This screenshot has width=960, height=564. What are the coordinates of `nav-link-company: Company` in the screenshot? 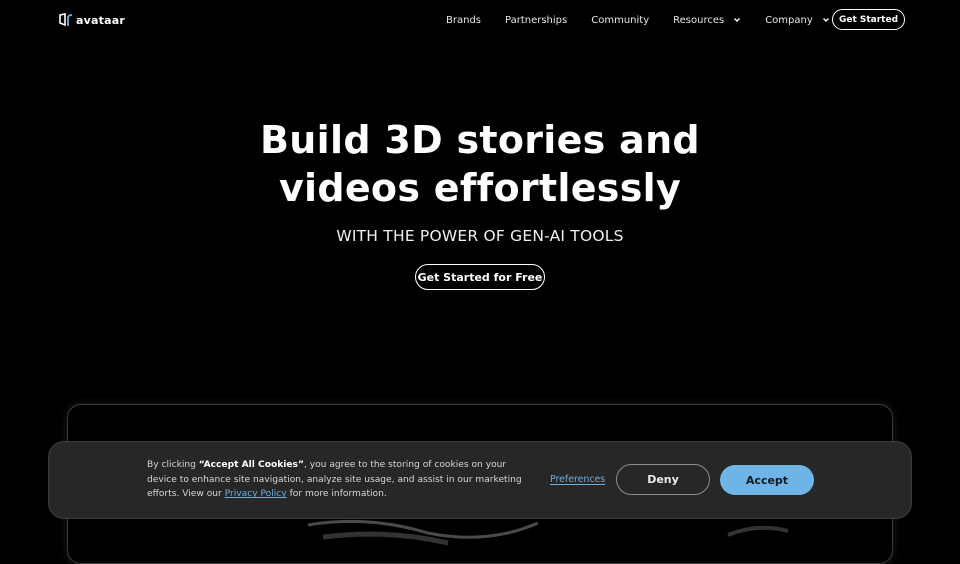 It's located at (797, 20).